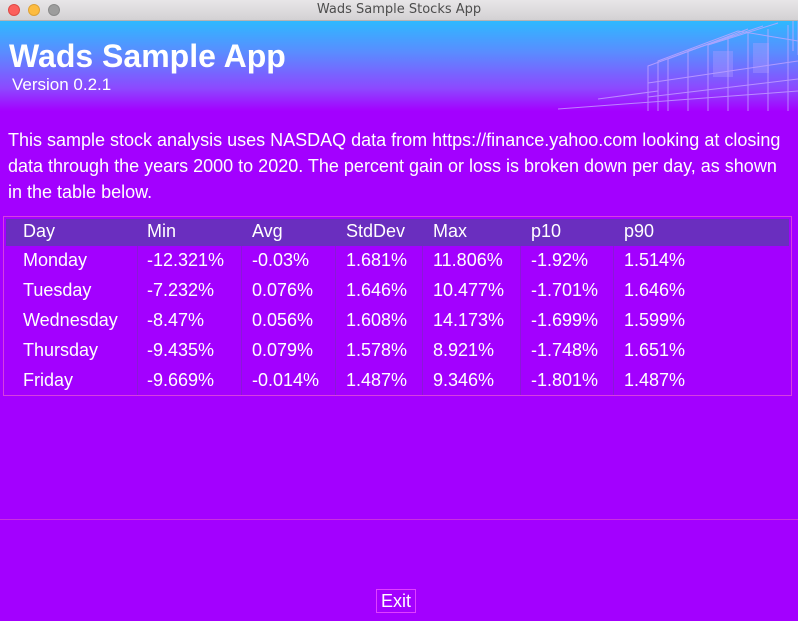  What do you see at coordinates (57, 290) in the screenshot?
I see `table-cell-day: Tuesday` at bounding box center [57, 290].